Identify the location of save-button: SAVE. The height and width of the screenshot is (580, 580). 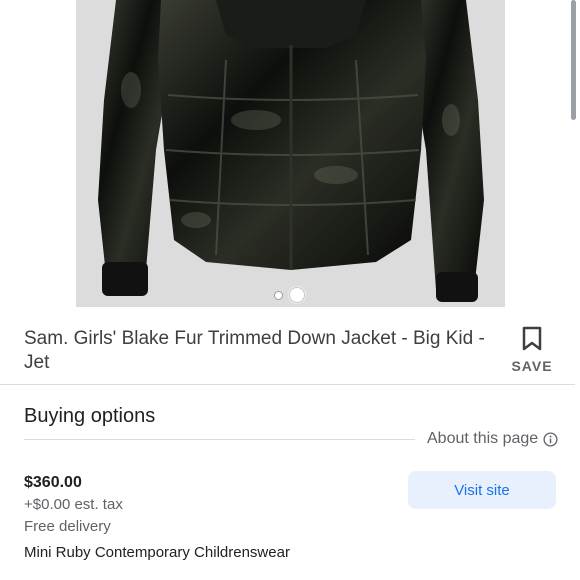
(532, 351).